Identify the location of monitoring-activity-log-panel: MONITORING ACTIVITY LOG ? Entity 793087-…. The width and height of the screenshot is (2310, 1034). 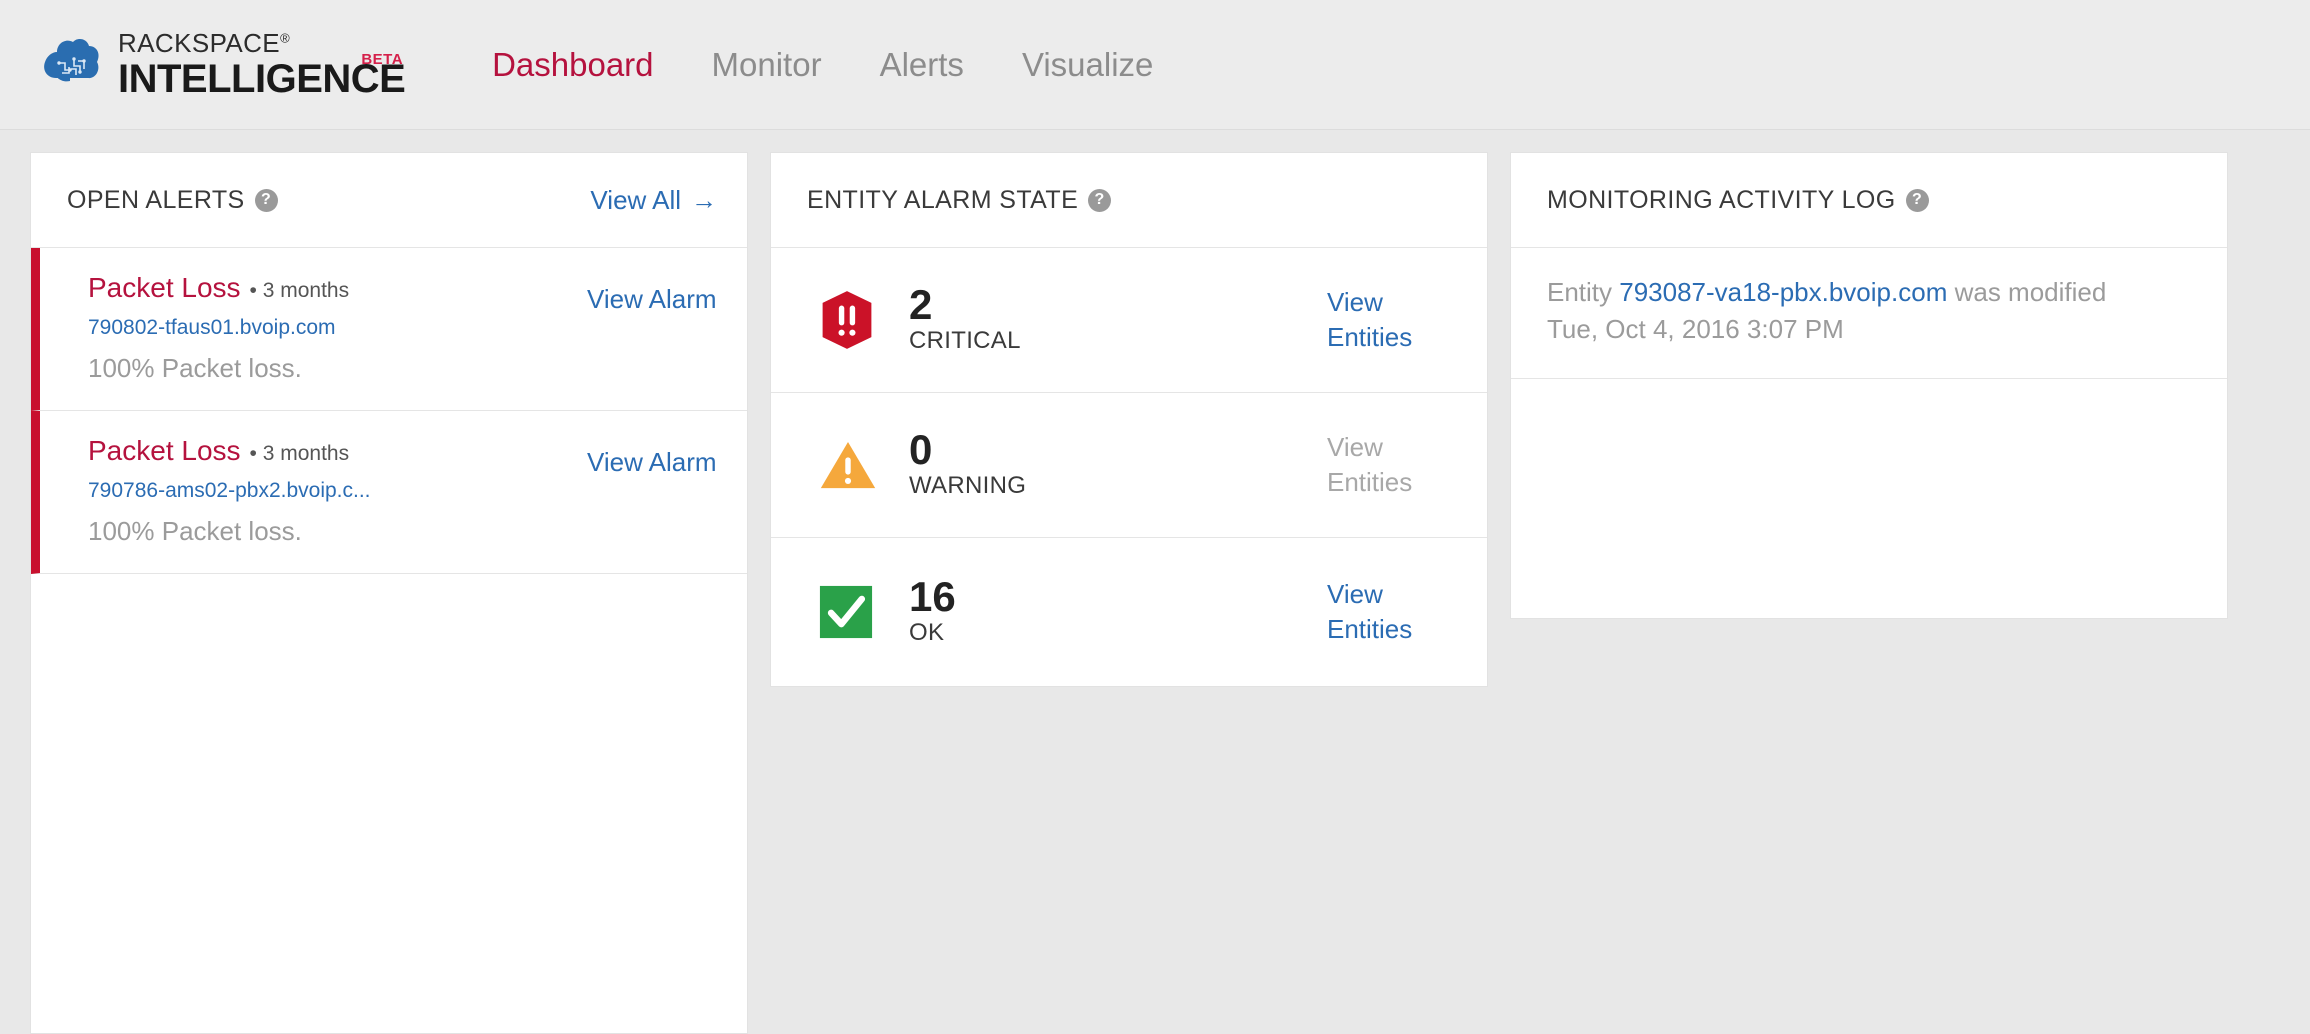
(1869, 385).